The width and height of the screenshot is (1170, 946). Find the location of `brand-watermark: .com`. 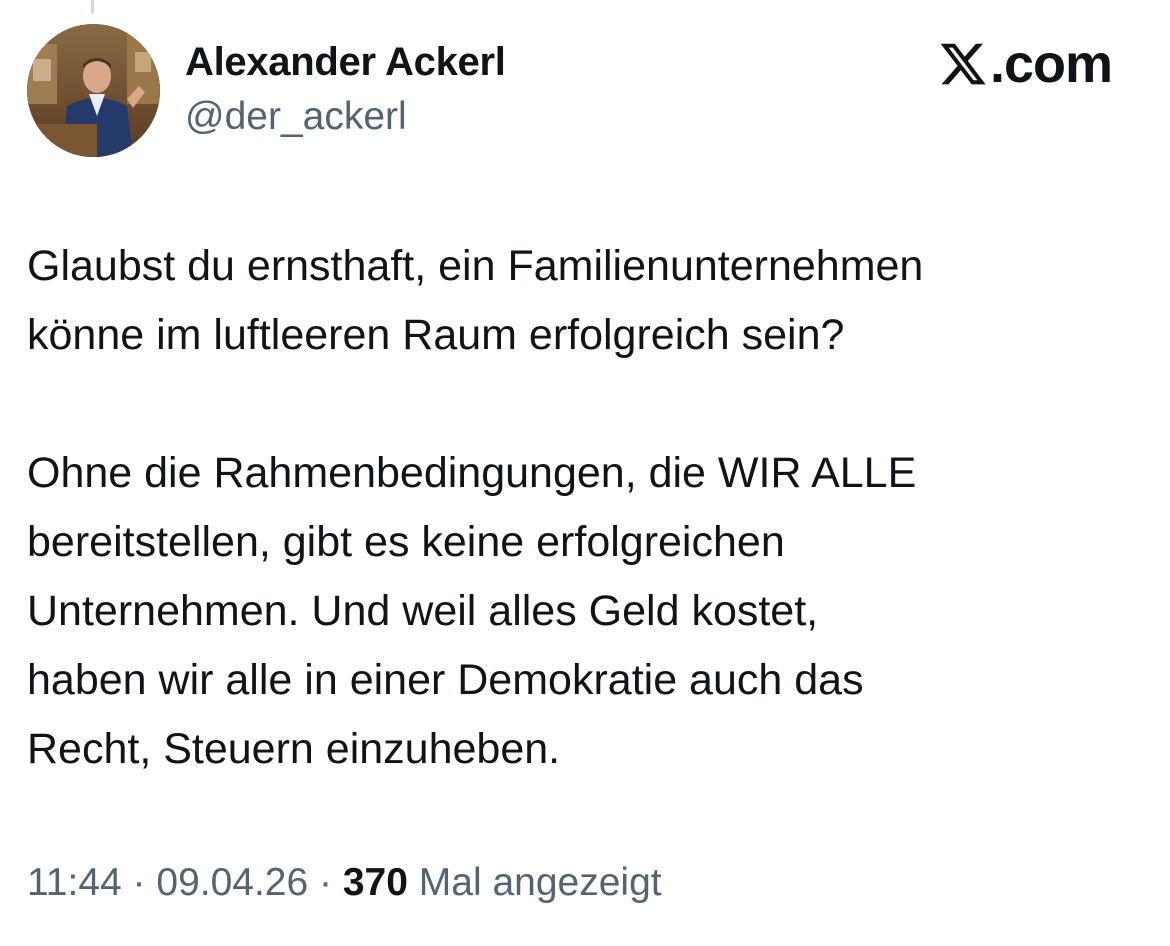

brand-watermark: .com is located at coordinates (1025, 64).